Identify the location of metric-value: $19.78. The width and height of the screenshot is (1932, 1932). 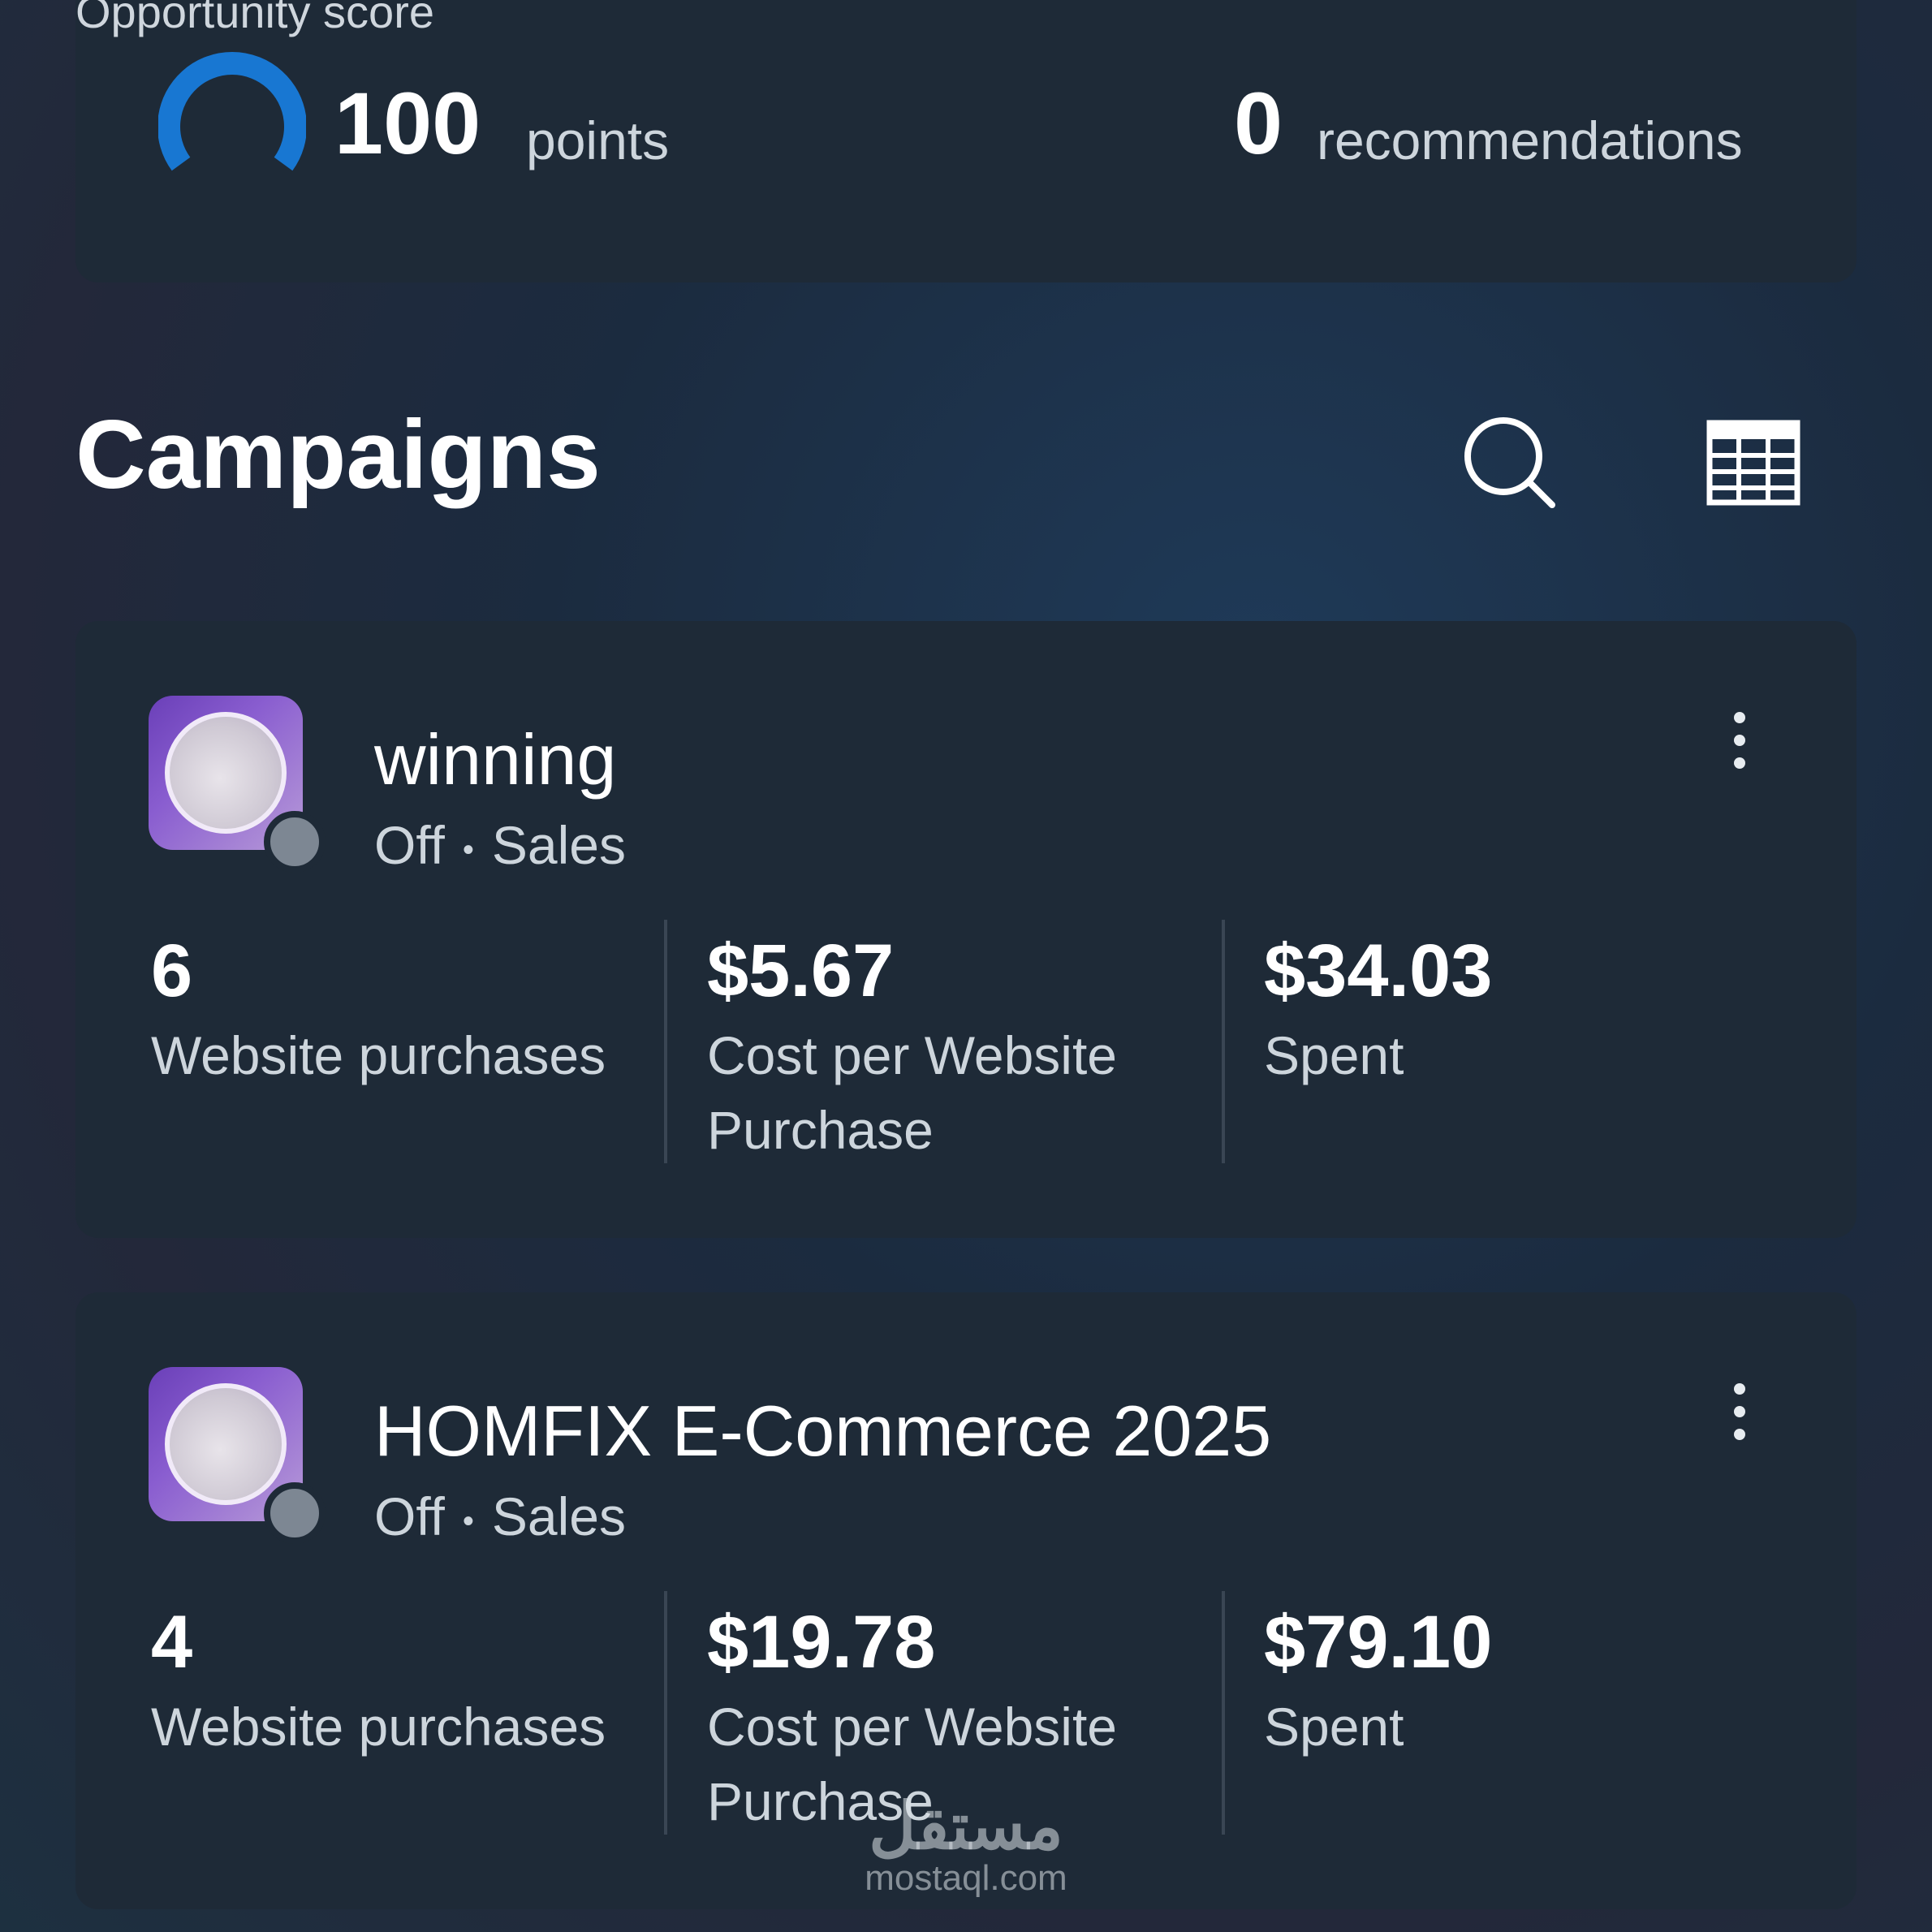
(821, 1642).